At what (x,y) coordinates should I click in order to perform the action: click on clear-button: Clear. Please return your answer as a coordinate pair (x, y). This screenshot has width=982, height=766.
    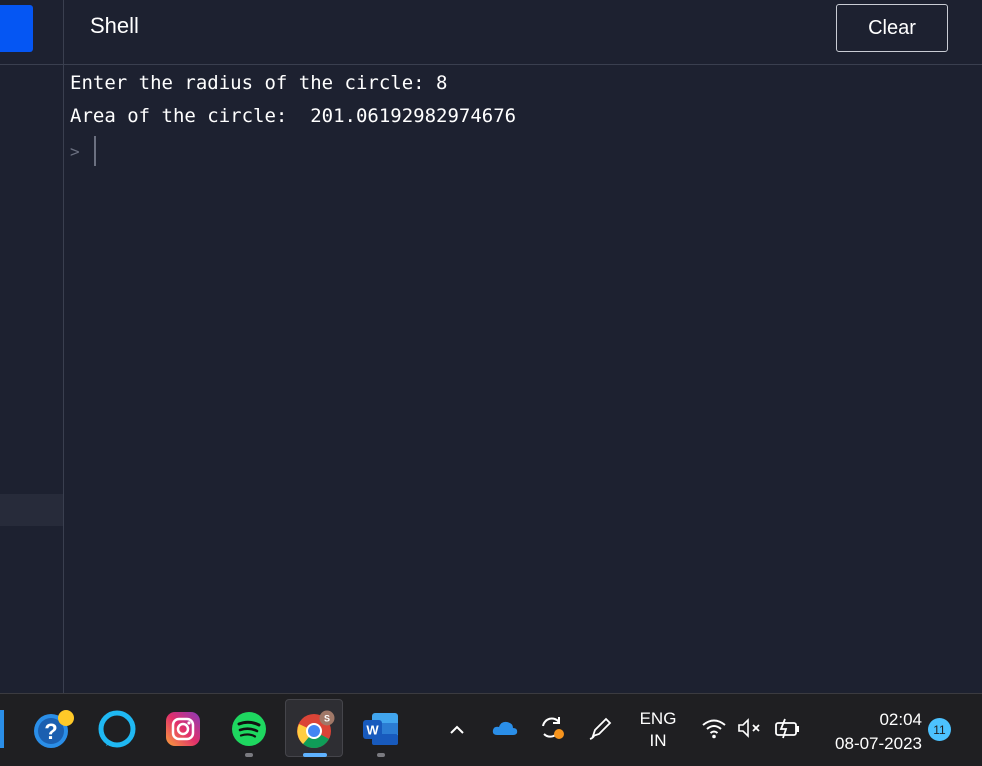
    Looking at the image, I should click on (892, 28).